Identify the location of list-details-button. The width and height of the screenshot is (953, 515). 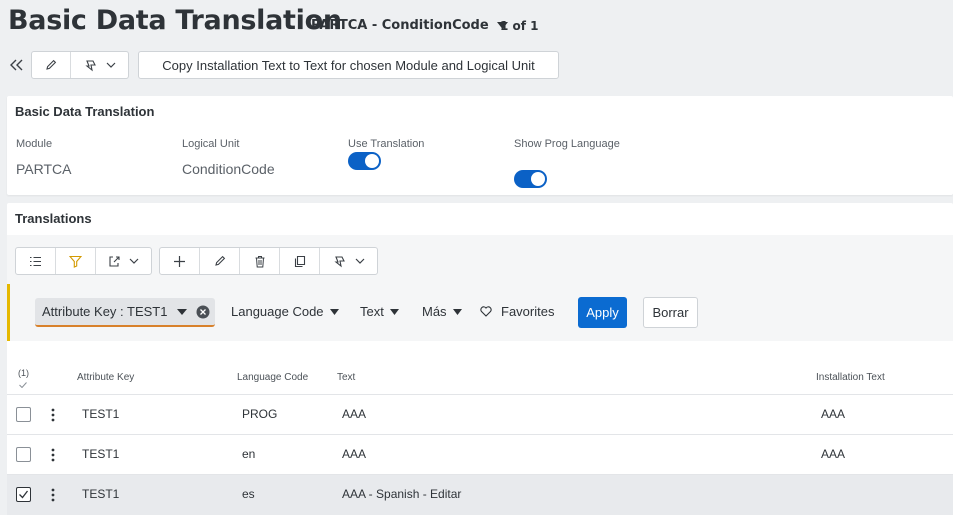
(36, 261).